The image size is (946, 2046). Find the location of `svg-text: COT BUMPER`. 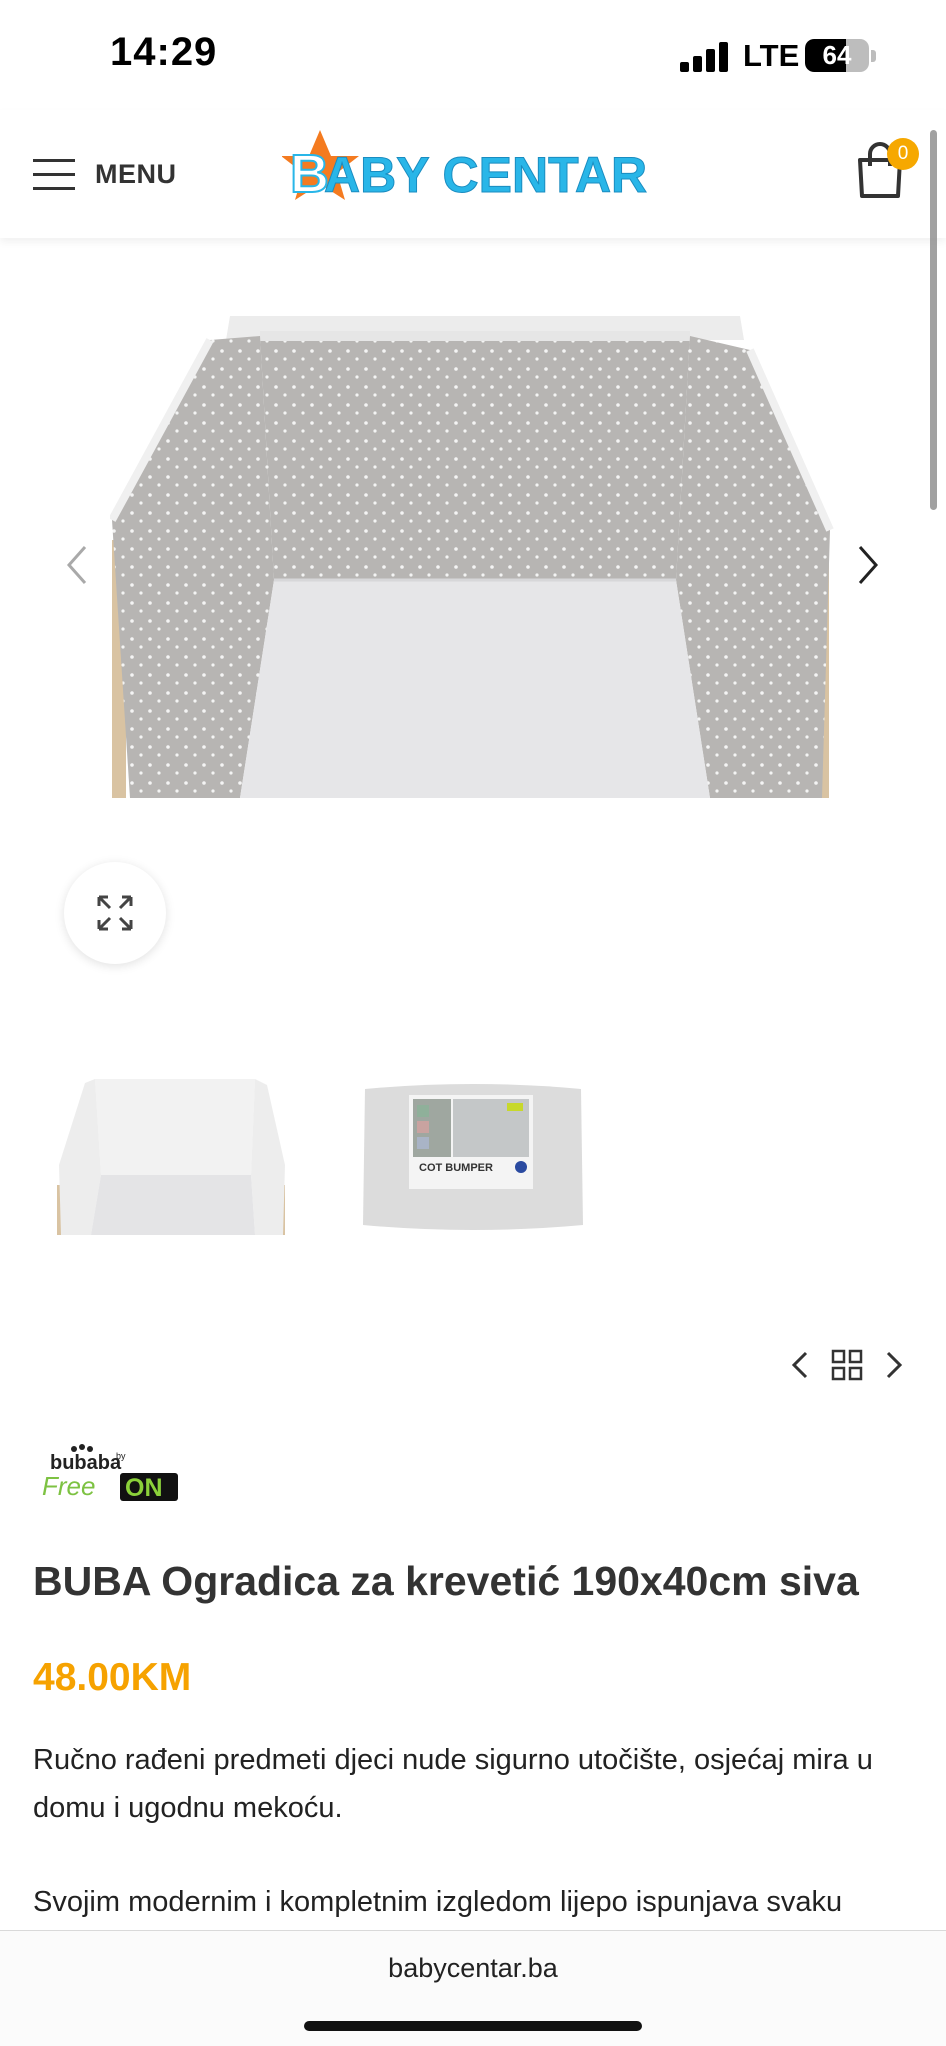

svg-text: COT BUMPER is located at coordinates (456, 1168).